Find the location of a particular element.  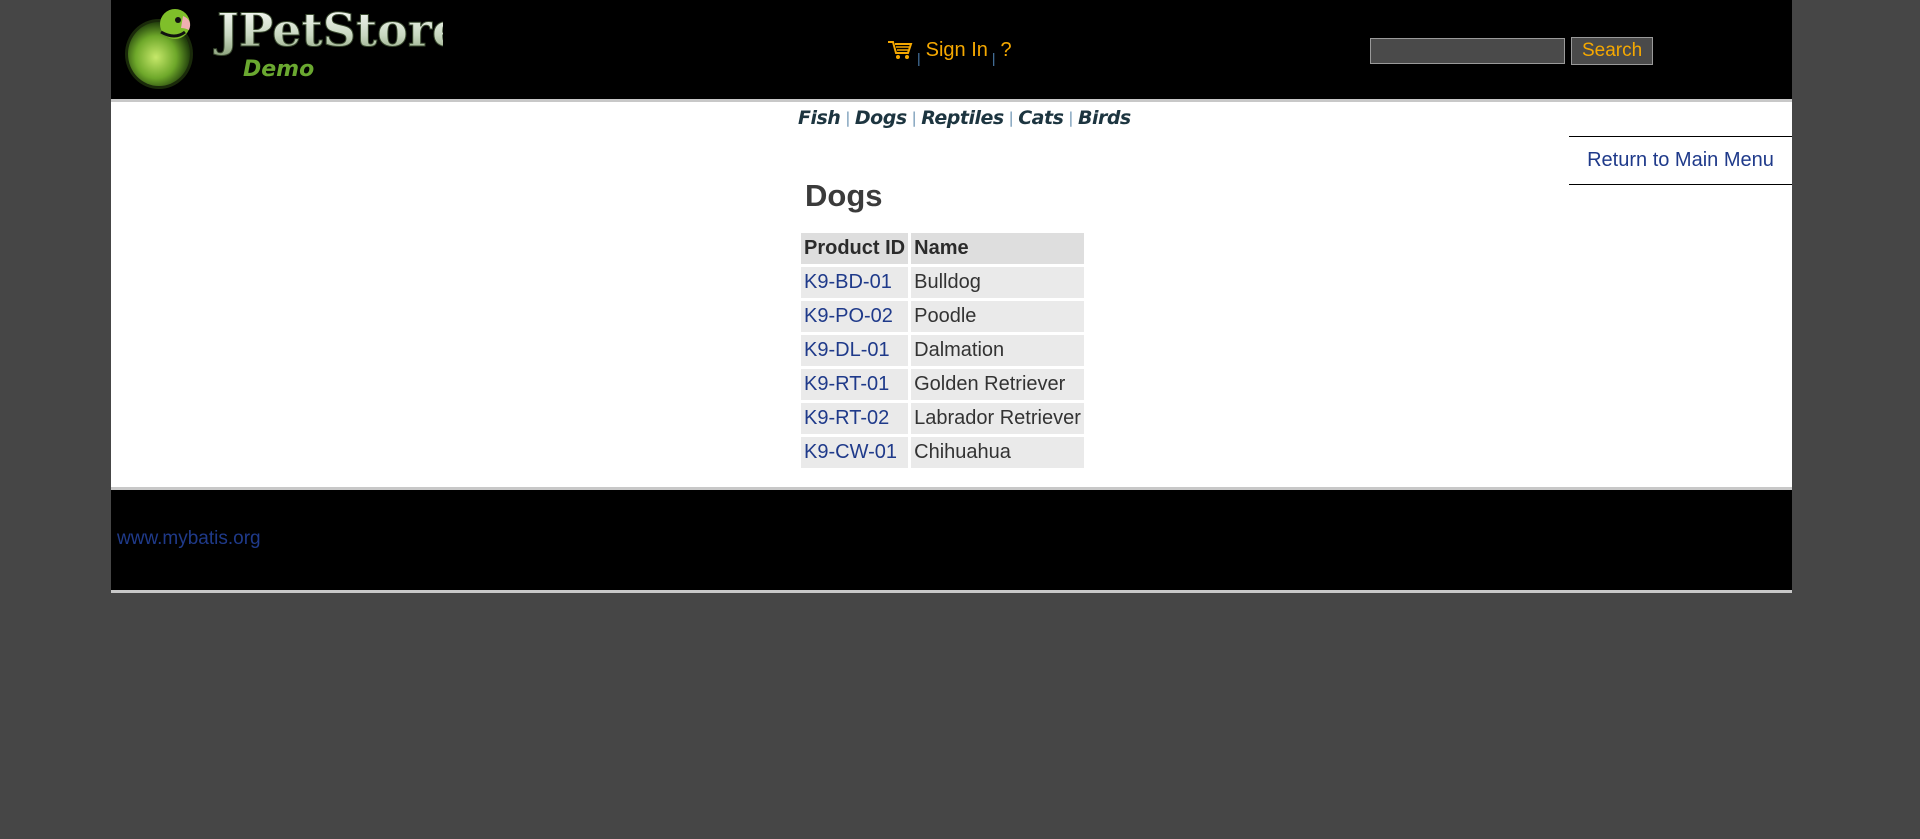

product-id-cell: K9-PO-02 is located at coordinates (855, 316).